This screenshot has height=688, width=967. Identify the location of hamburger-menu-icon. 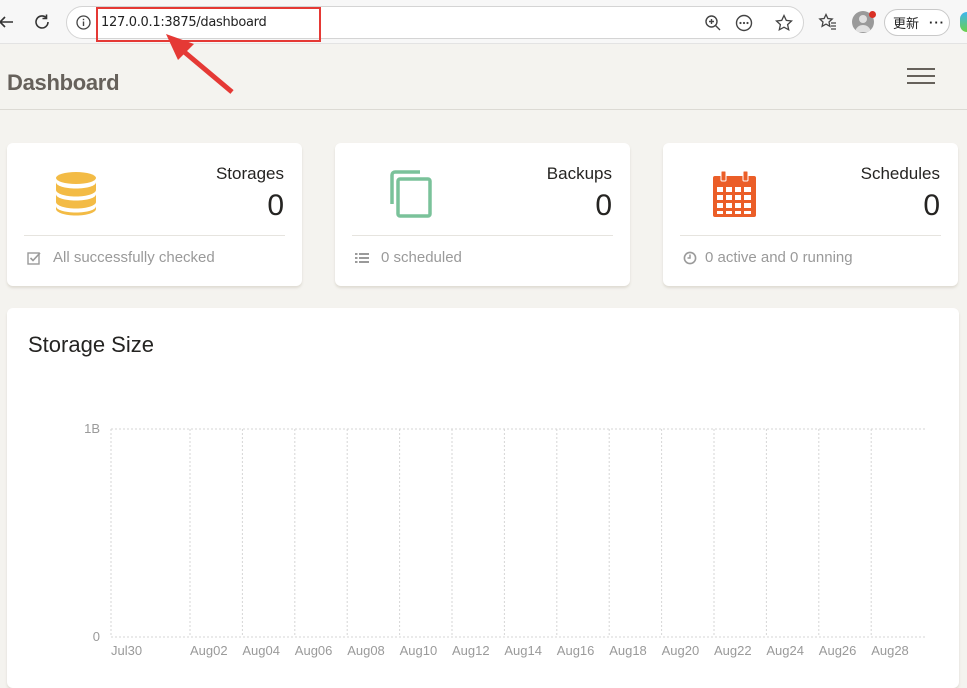
(921, 77).